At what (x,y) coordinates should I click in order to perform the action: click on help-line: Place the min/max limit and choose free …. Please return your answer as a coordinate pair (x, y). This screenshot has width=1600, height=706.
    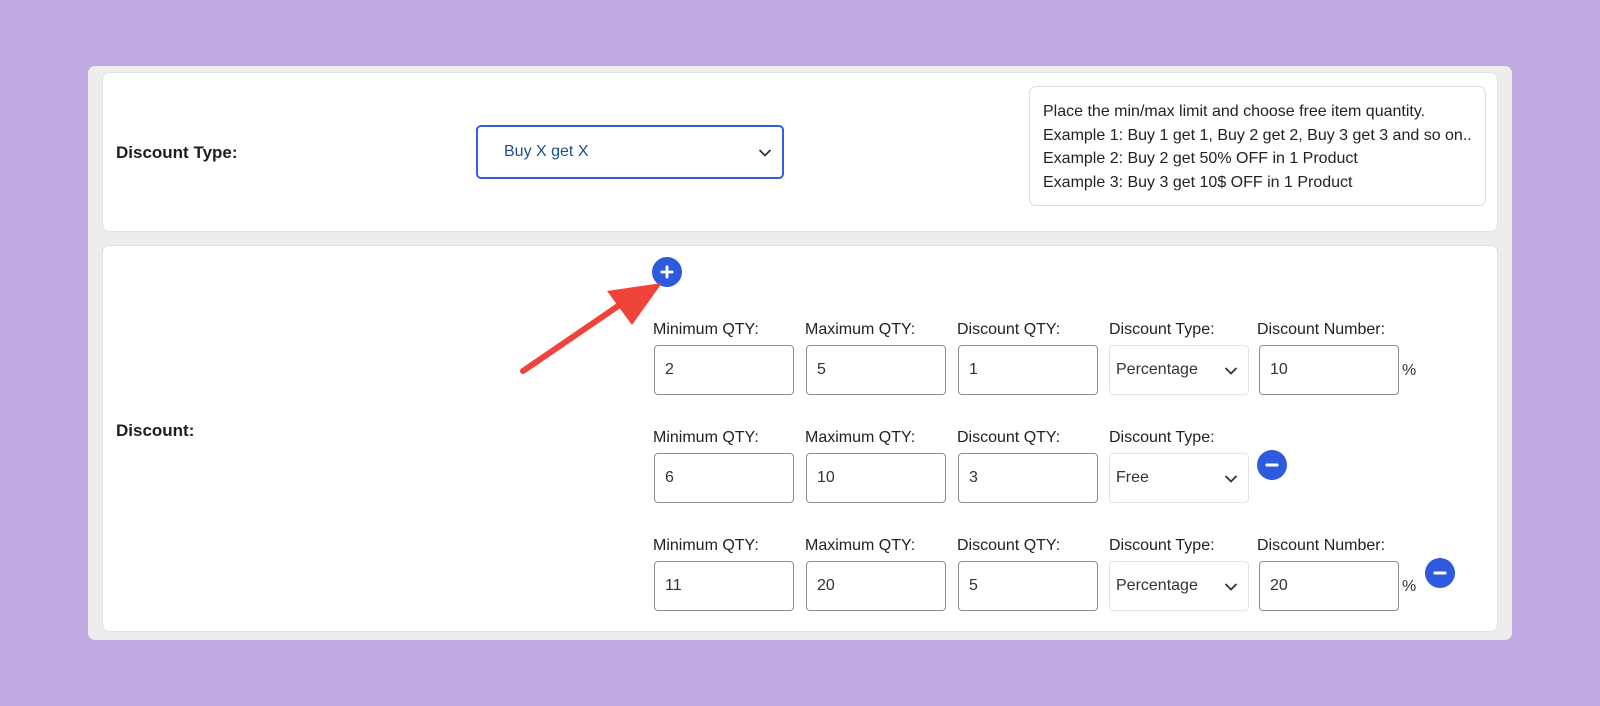
    Looking at the image, I should click on (1234, 111).